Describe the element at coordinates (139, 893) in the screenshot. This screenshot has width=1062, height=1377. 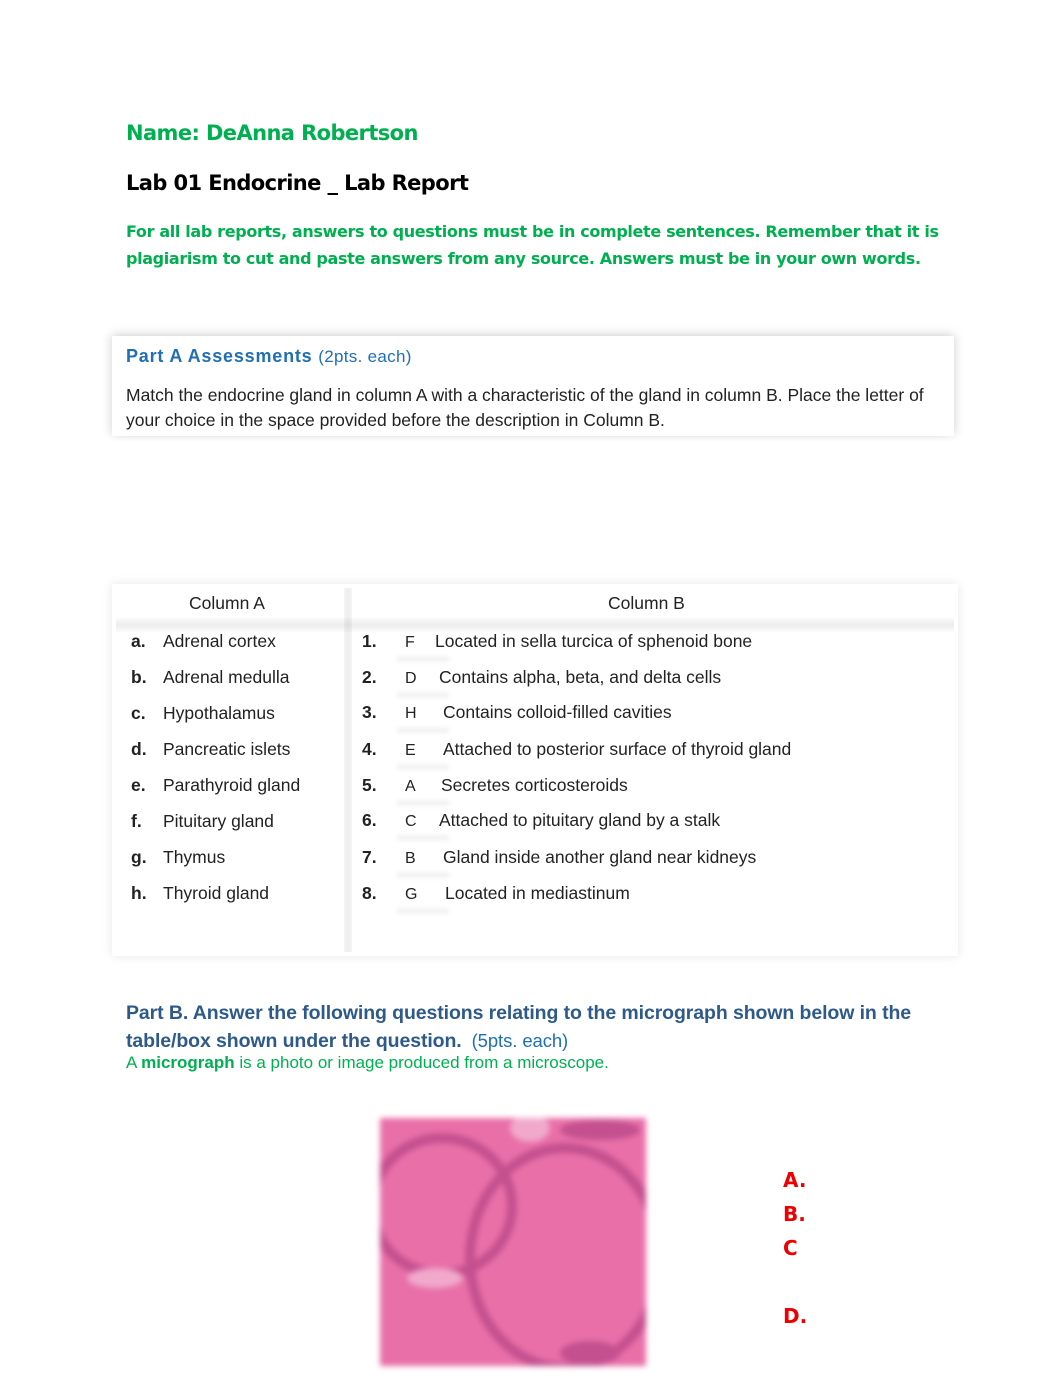
I see `column-a-letter: h.` at that location.